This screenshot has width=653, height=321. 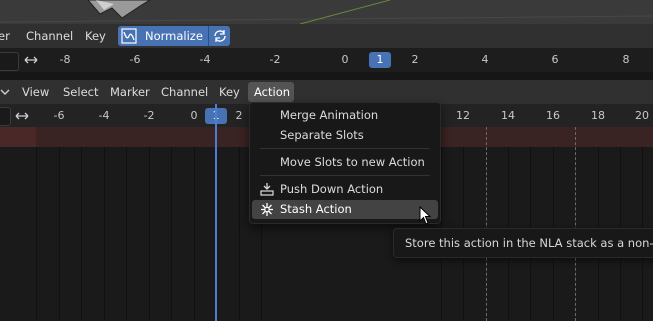 What do you see at coordinates (326, 92) in the screenshot?
I see `dopesheet-header: View Select Marker Channel Key Action` at bounding box center [326, 92].